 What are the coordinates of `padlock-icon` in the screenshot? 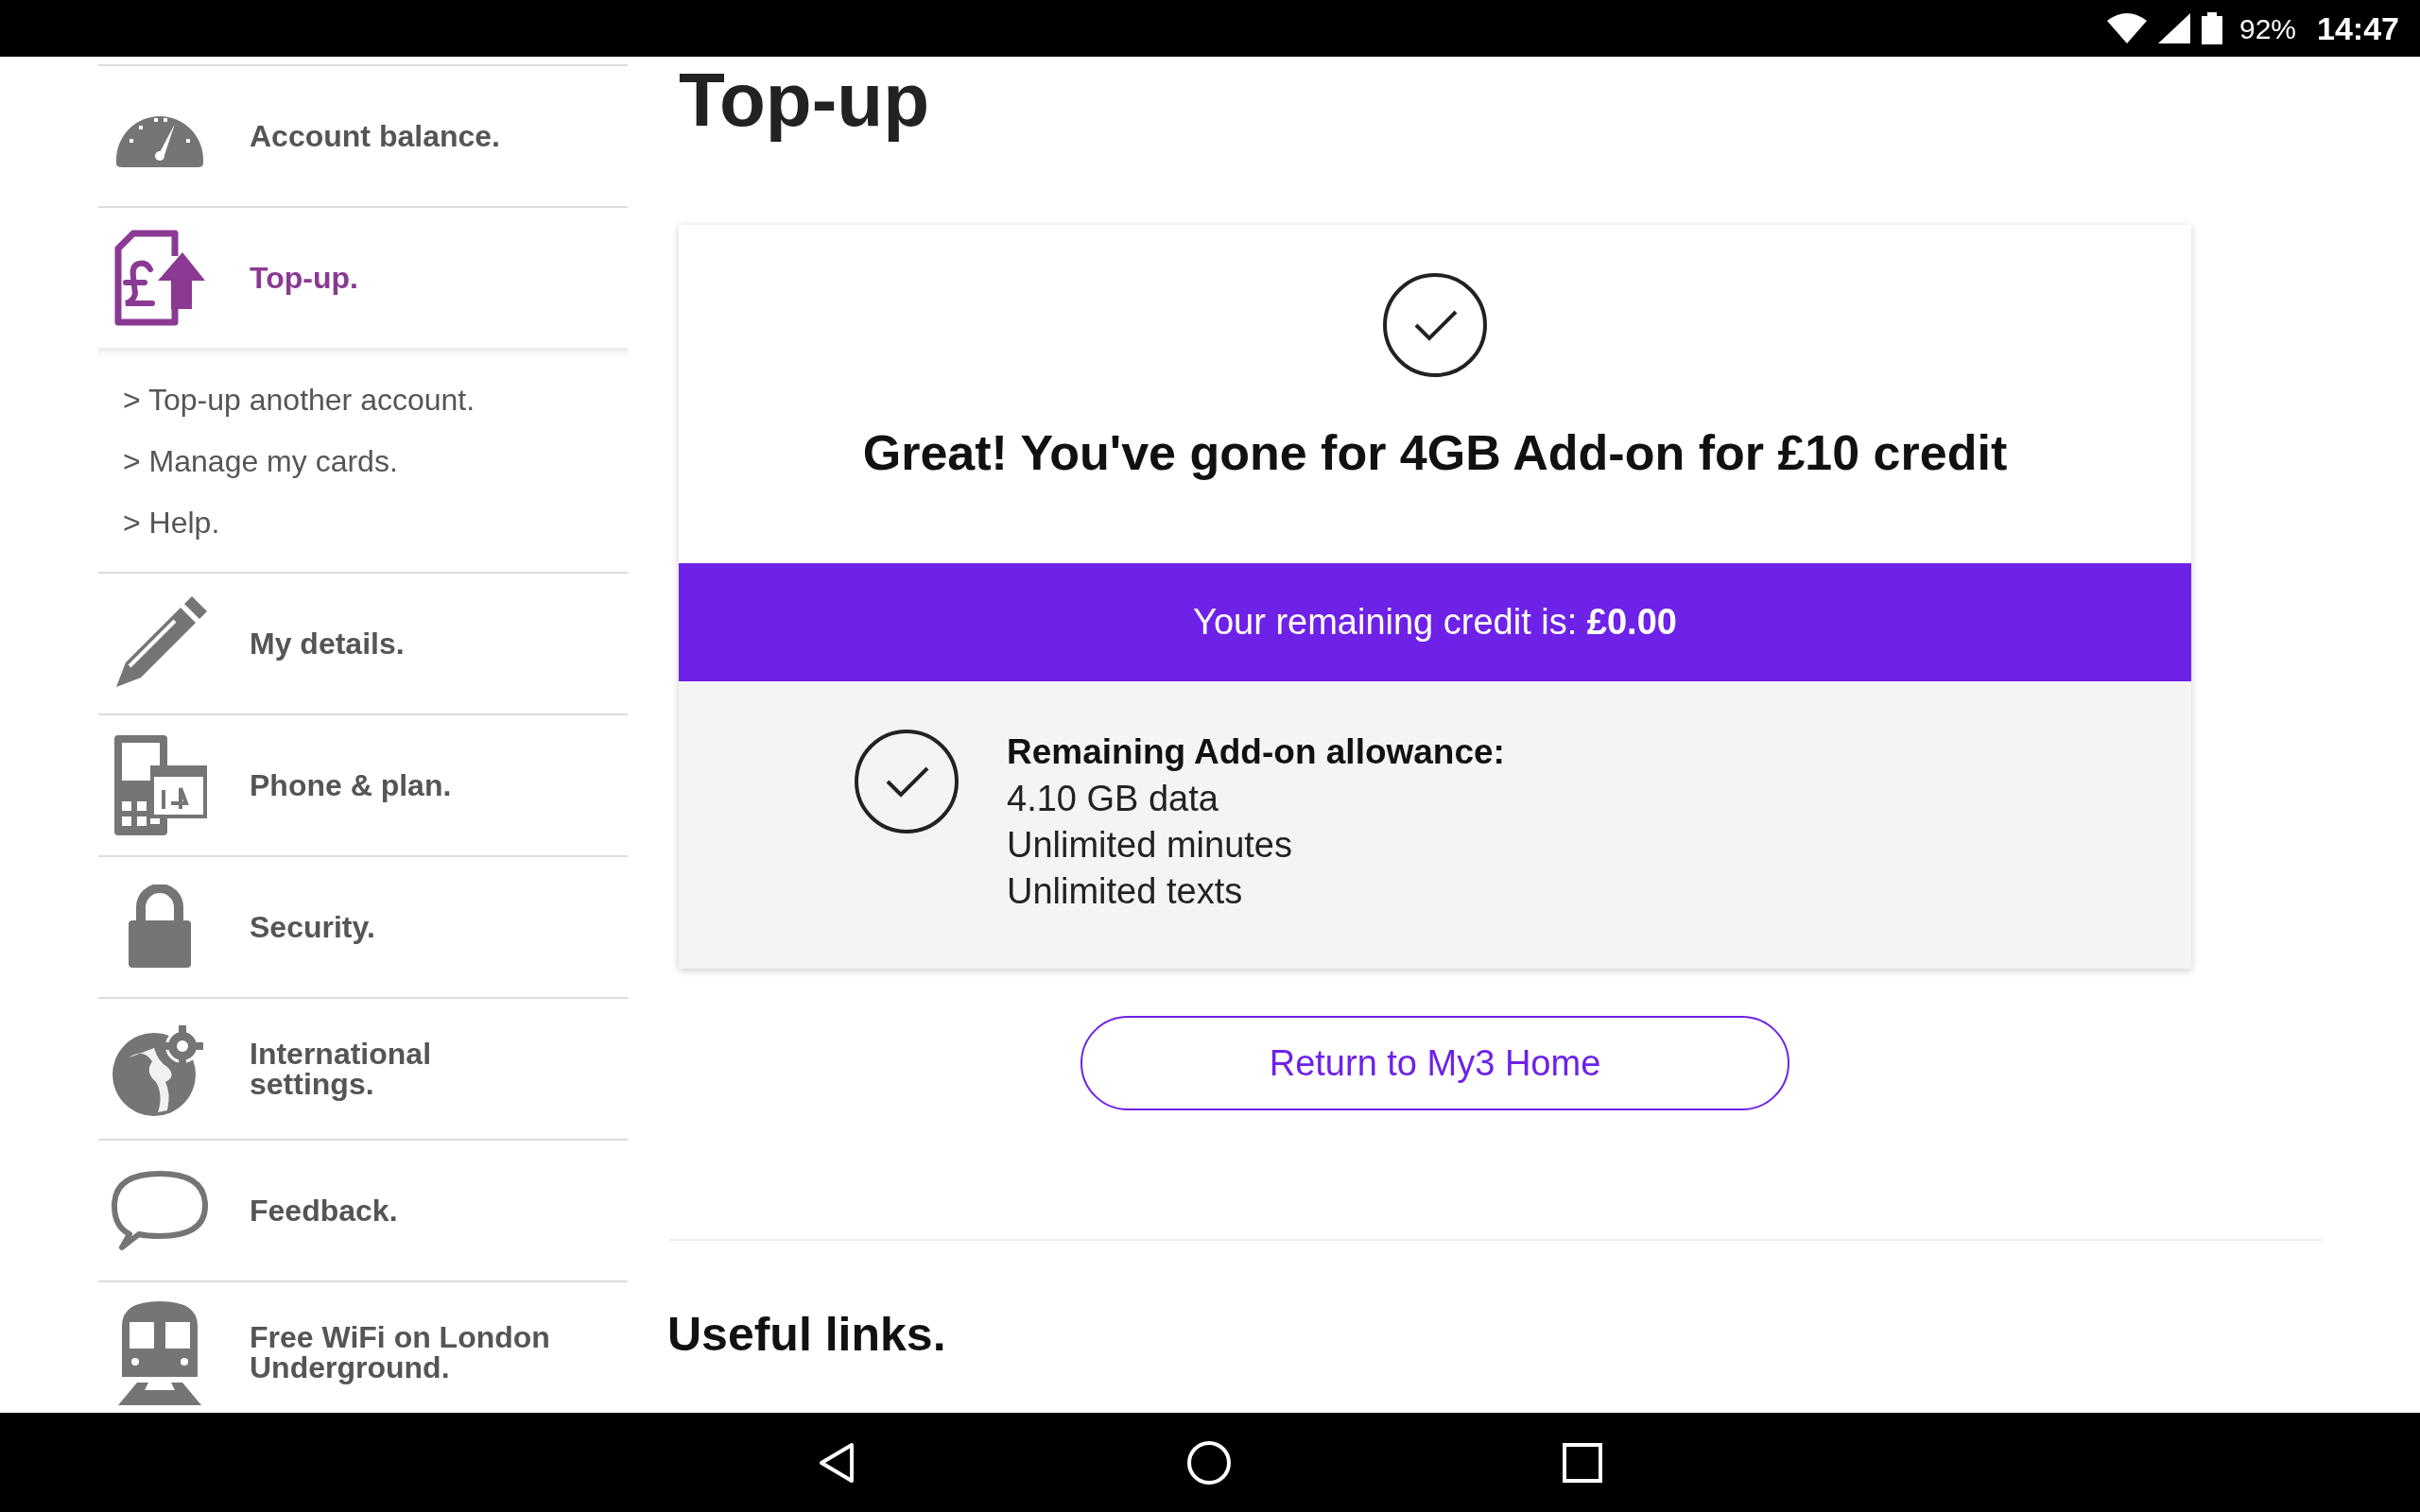 It's located at (160, 927).